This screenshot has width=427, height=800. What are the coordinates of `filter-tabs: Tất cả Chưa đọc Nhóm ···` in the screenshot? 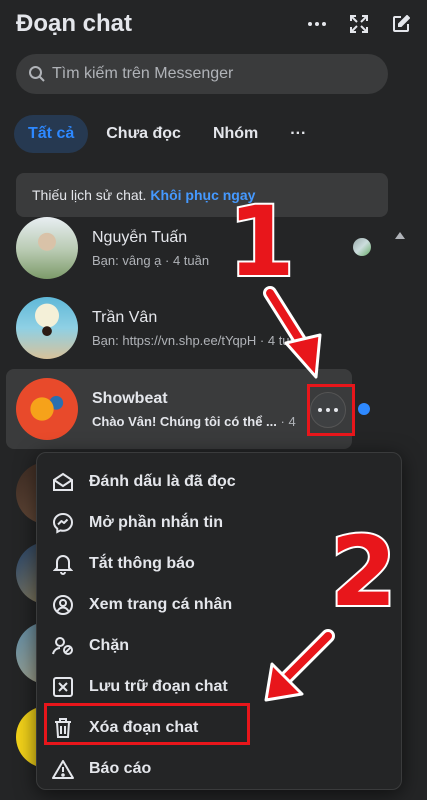 It's located at (167, 134).